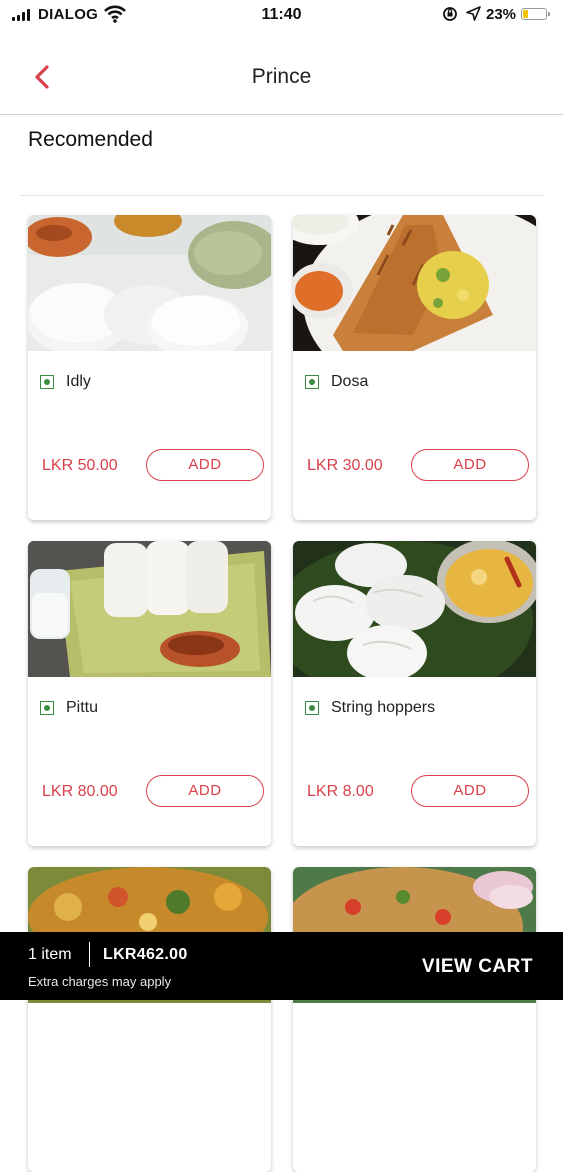 The height and width of the screenshot is (1172, 563). Describe the element at coordinates (78, 381) in the screenshot. I see `item-name: Idly` at that location.